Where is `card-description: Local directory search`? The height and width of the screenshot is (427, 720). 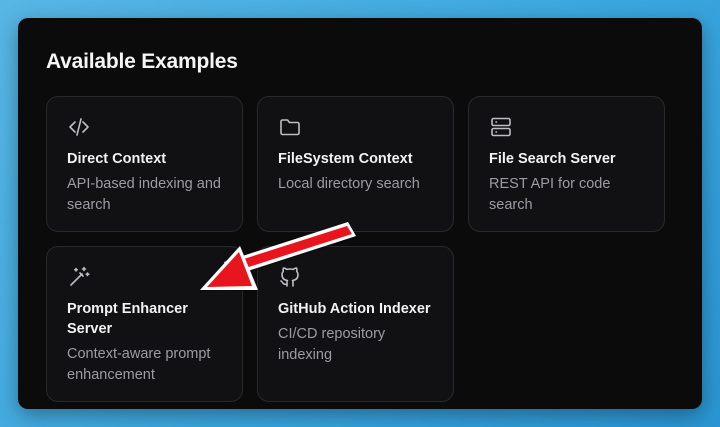 card-description: Local directory search is located at coordinates (349, 184).